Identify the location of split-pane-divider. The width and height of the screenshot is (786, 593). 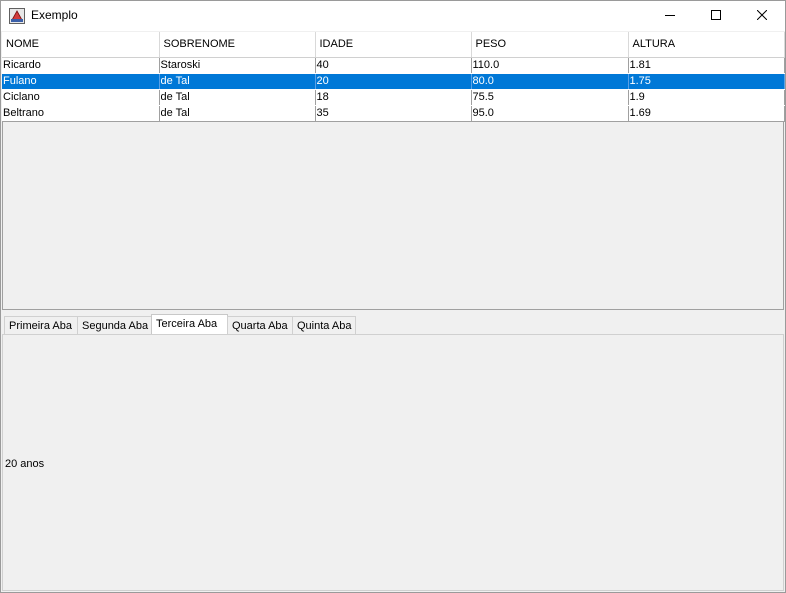
(393, 312).